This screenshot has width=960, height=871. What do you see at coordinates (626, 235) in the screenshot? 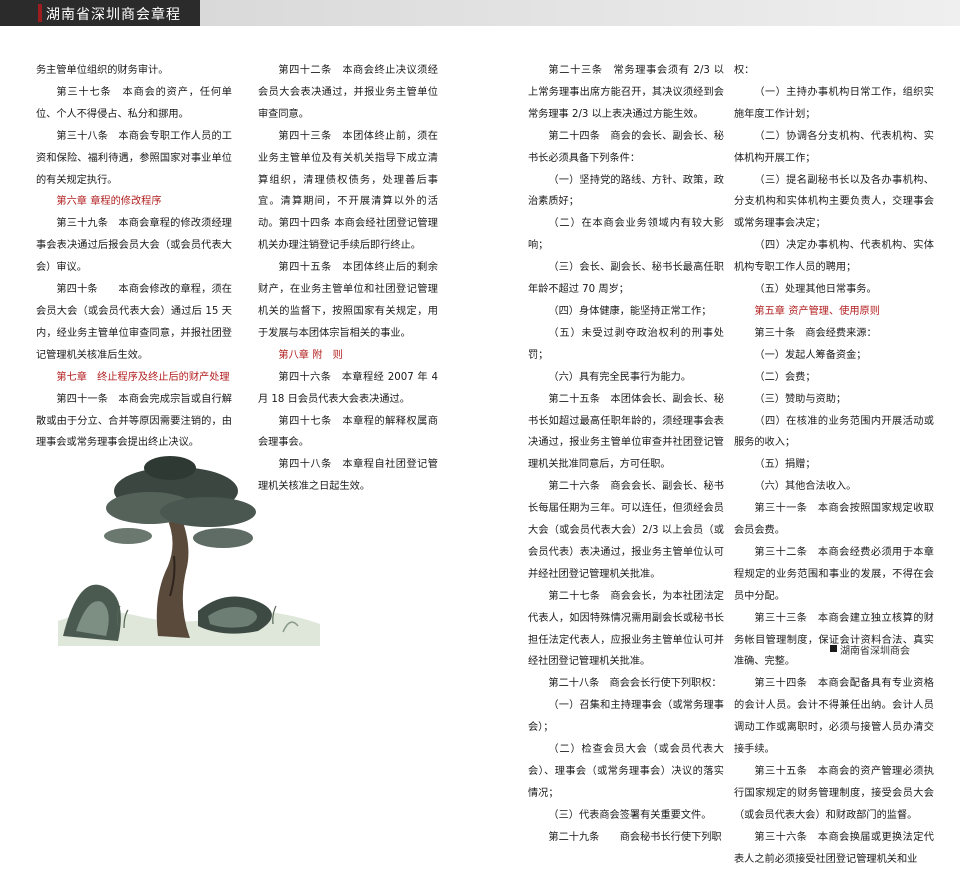
I see `article-paragraph: （二）在本商会业务领域内有较大影响；` at bounding box center [626, 235].